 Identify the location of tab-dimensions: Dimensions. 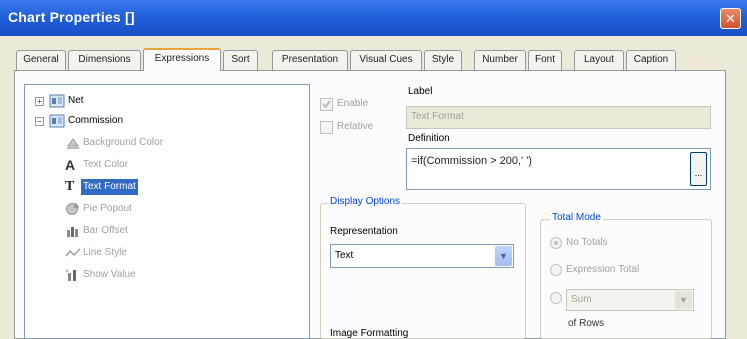
(104, 60).